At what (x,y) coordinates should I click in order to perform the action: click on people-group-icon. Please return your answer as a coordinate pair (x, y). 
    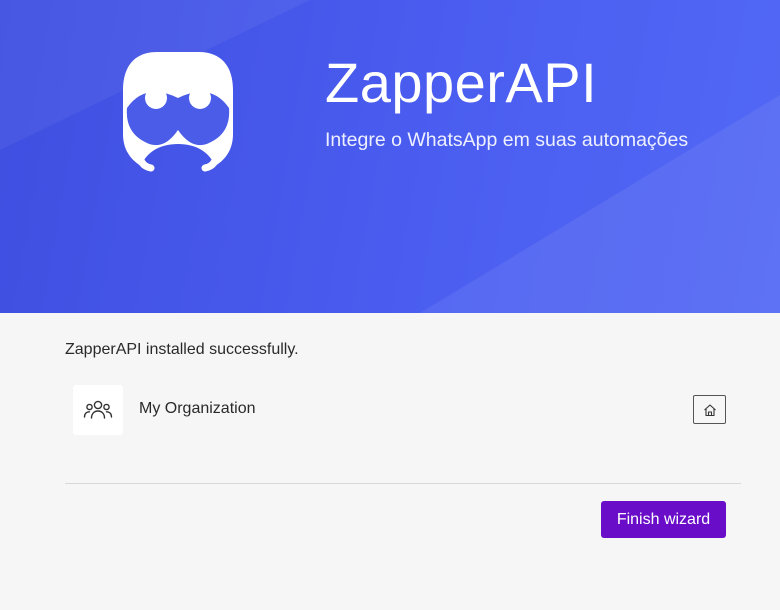
    Looking at the image, I should click on (98, 409).